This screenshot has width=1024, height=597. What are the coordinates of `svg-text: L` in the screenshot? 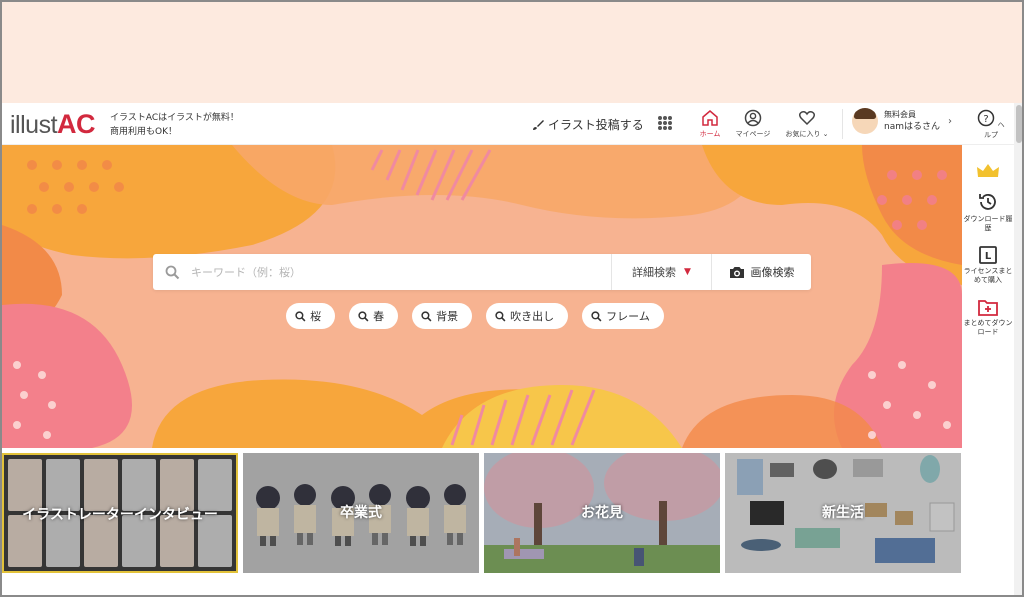 It's located at (988, 256).